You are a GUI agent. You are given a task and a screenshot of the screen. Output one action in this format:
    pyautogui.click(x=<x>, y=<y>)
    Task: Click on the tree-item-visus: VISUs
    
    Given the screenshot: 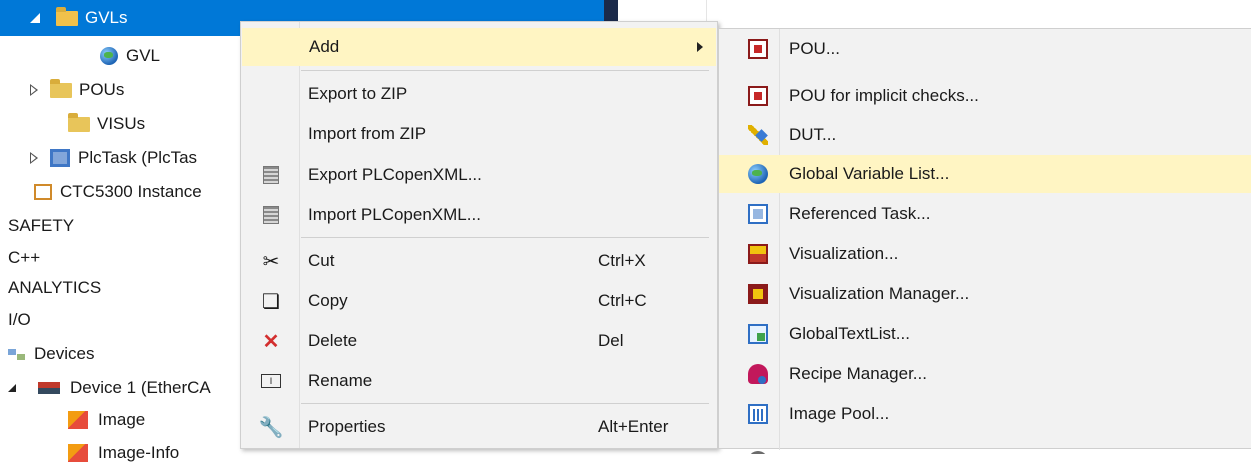 What is the action you would take?
    pyautogui.click(x=106, y=124)
    